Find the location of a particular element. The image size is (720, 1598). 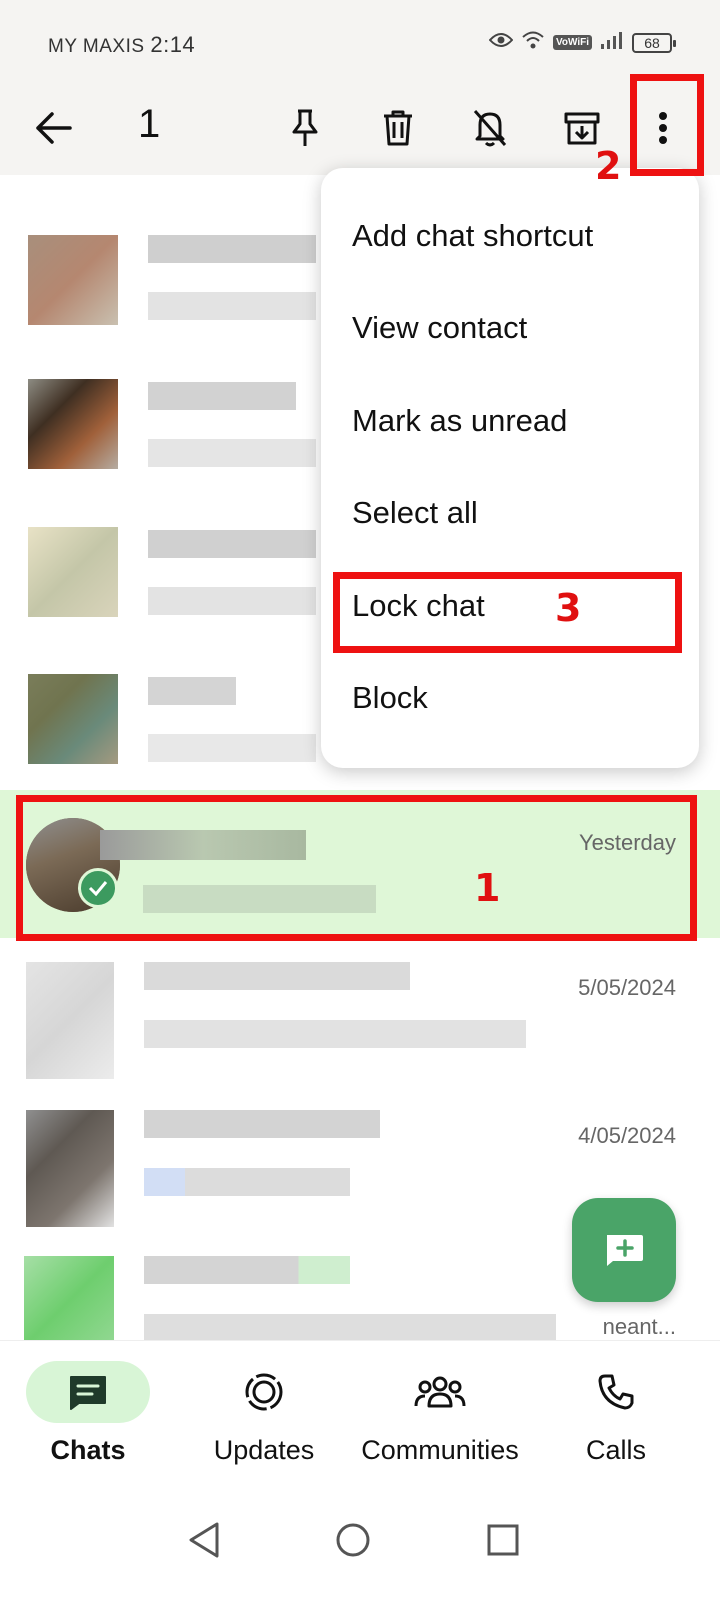

back-button is located at coordinates (54, 128).